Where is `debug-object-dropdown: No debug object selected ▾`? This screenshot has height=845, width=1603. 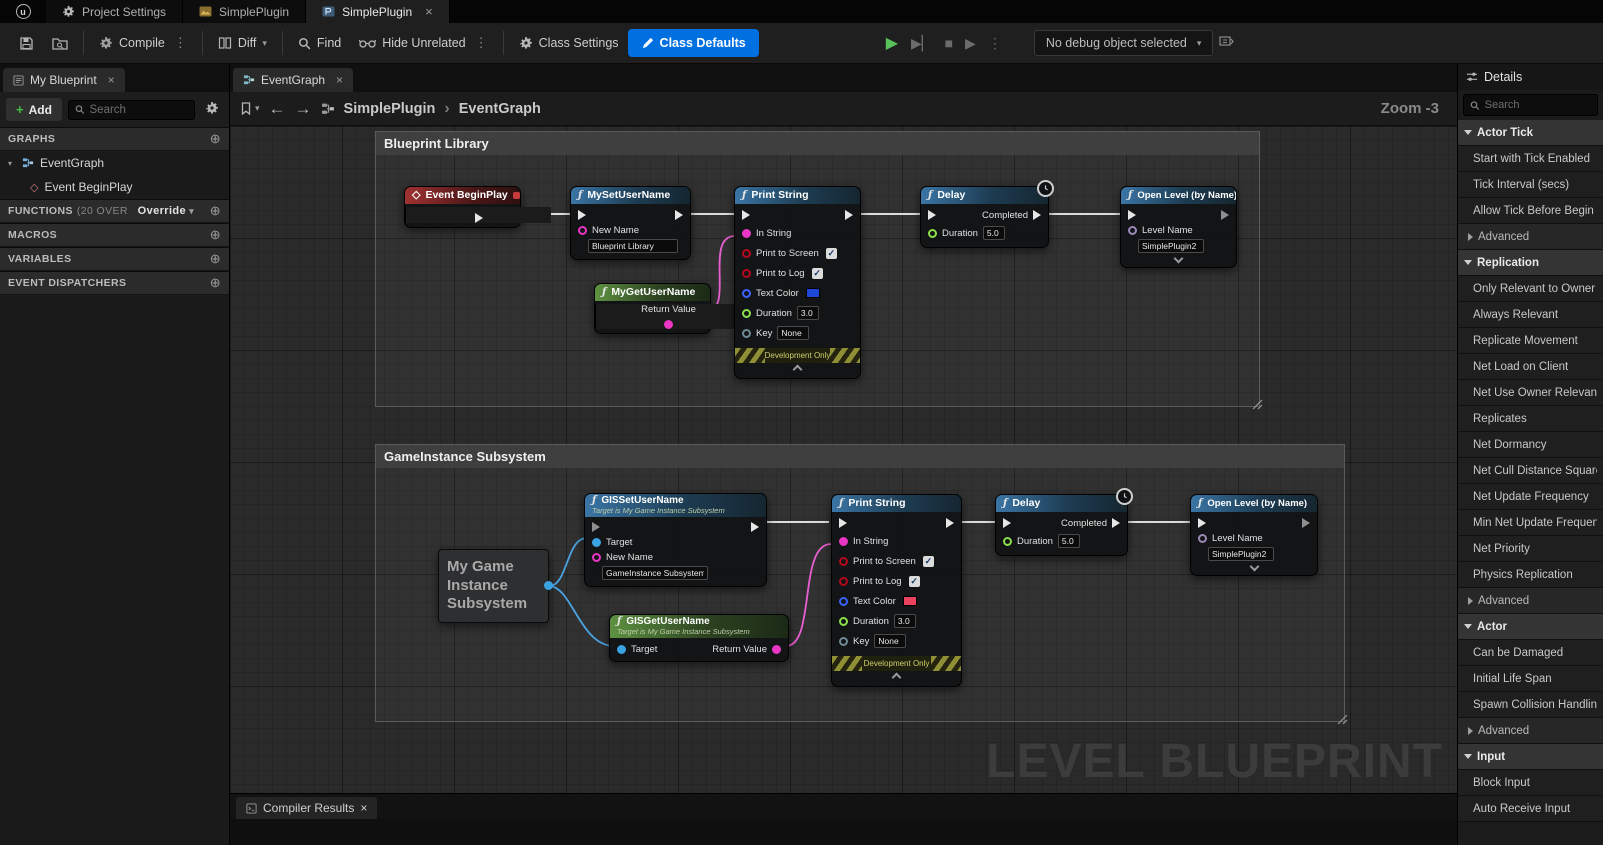 debug-object-dropdown: No debug object selected ▾ is located at coordinates (1123, 43).